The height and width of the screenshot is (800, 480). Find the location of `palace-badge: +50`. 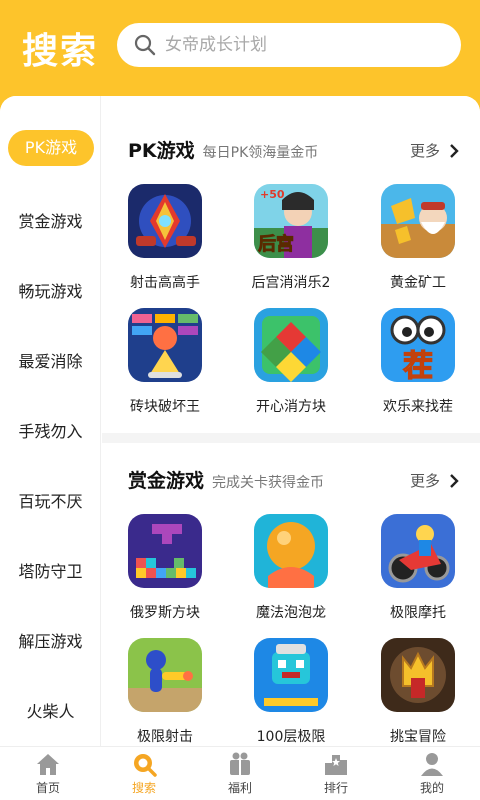

palace-badge: +50 is located at coordinates (272, 194).